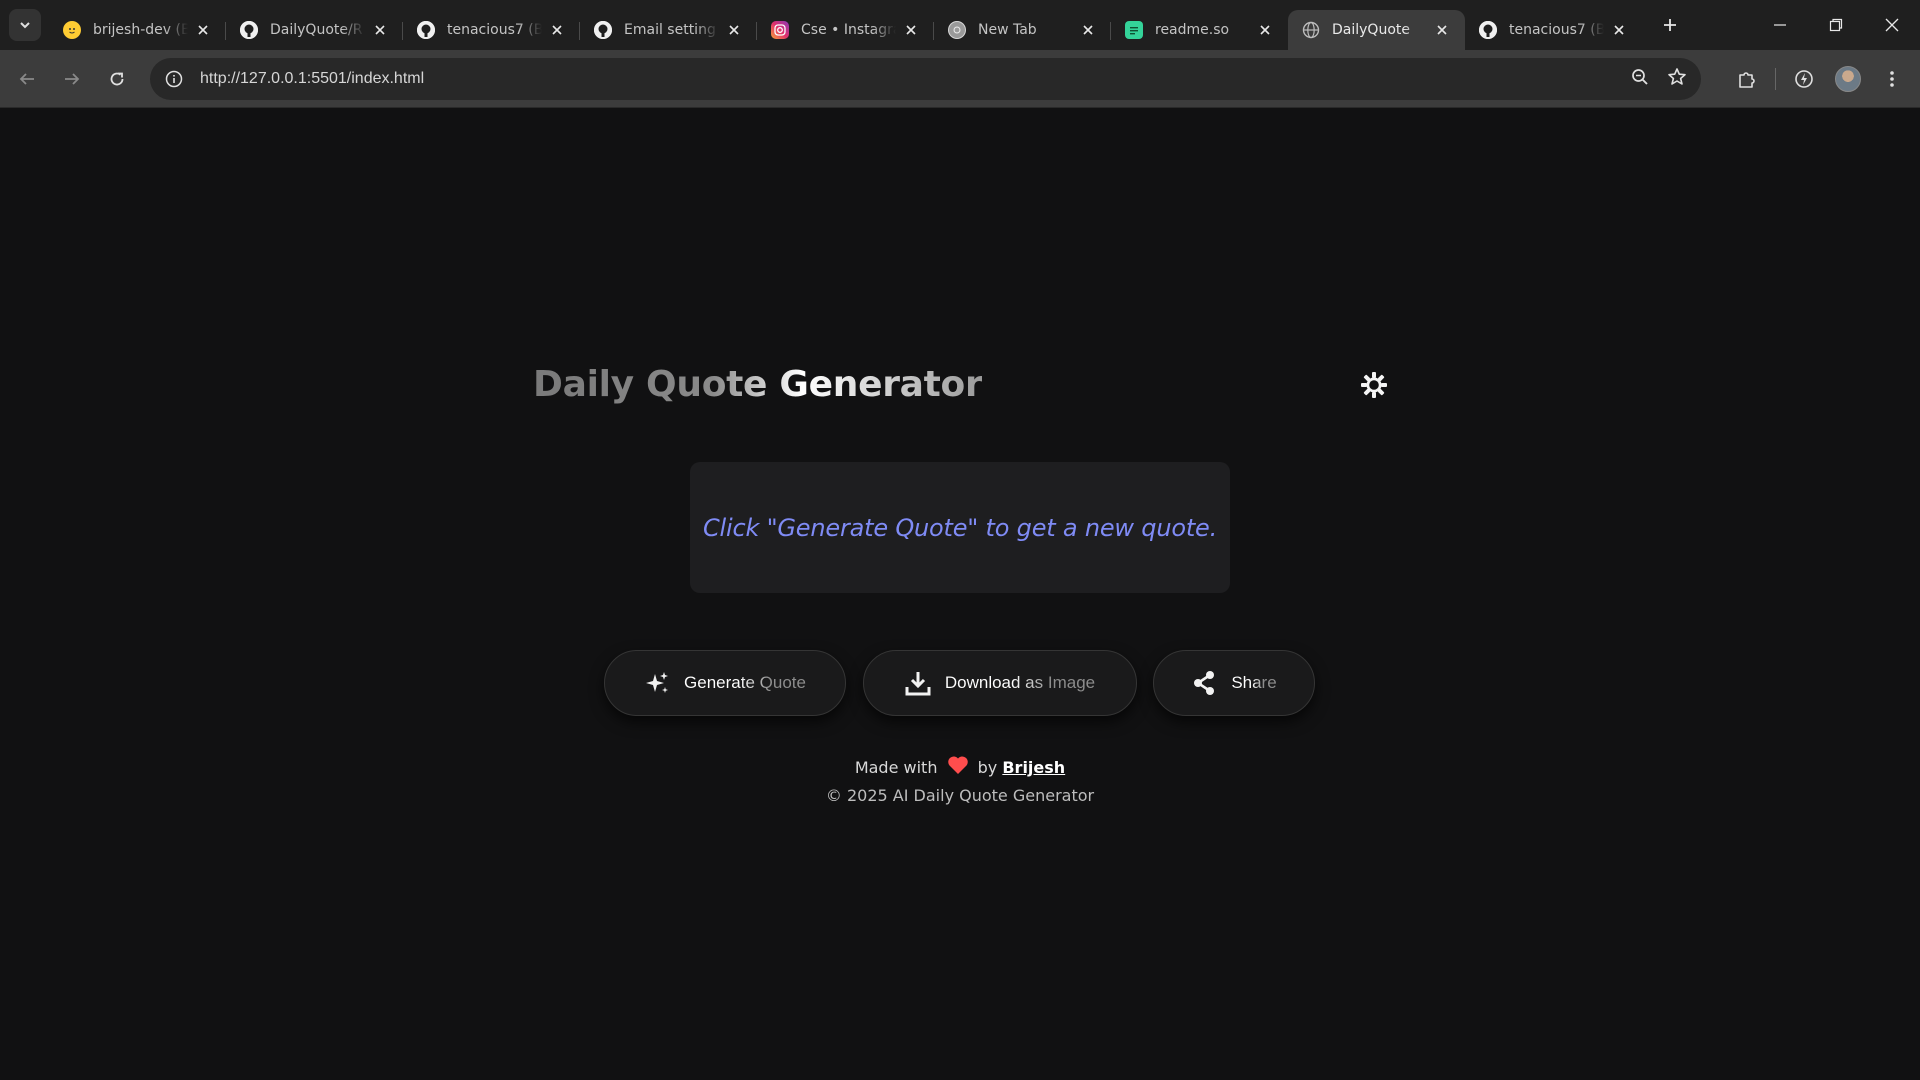 This screenshot has width=1920, height=1080. I want to click on browser-tab: DailyQuote/R, so click(314, 30).